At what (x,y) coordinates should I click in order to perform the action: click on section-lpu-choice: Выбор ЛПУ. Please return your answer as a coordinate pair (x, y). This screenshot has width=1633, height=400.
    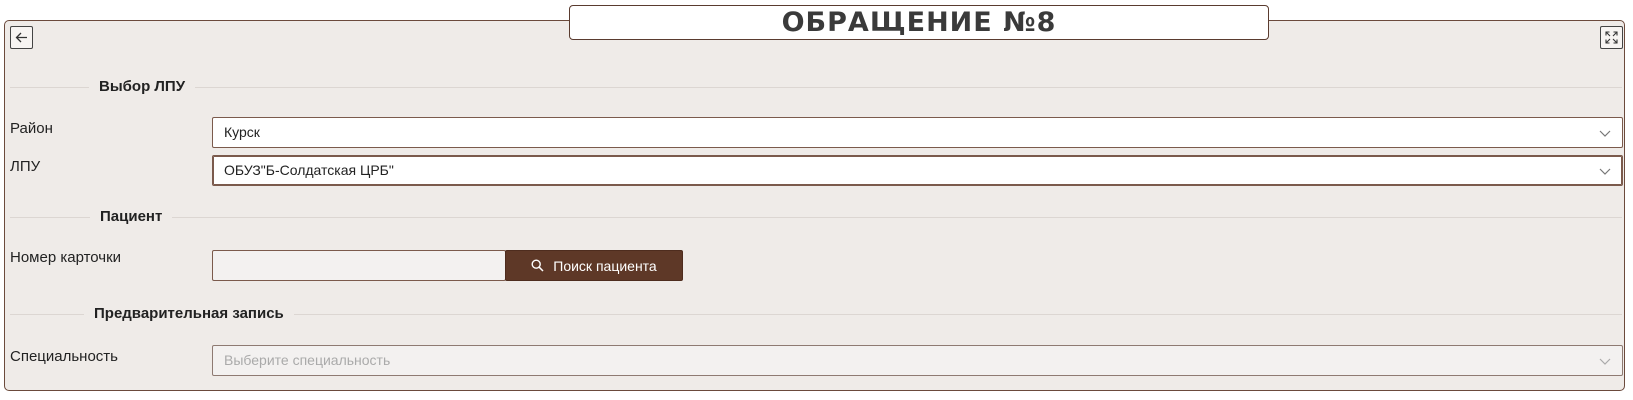
    Looking at the image, I should click on (816, 87).